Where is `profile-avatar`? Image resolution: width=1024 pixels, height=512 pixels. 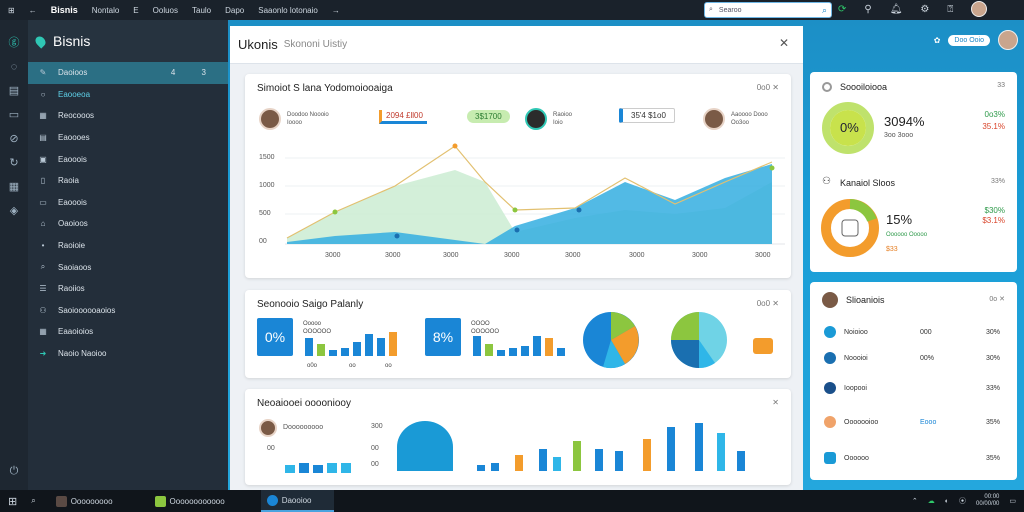 profile-avatar is located at coordinates (1008, 40).